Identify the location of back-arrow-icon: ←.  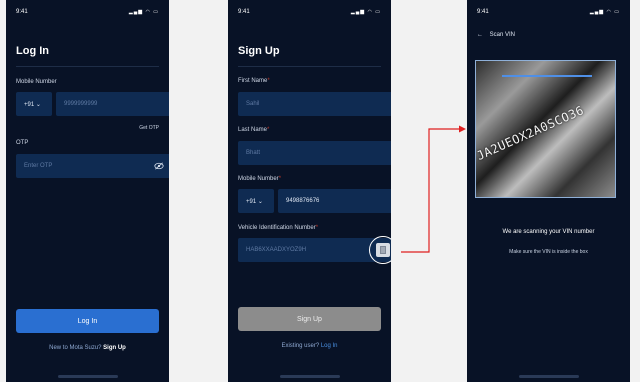
(480, 35).